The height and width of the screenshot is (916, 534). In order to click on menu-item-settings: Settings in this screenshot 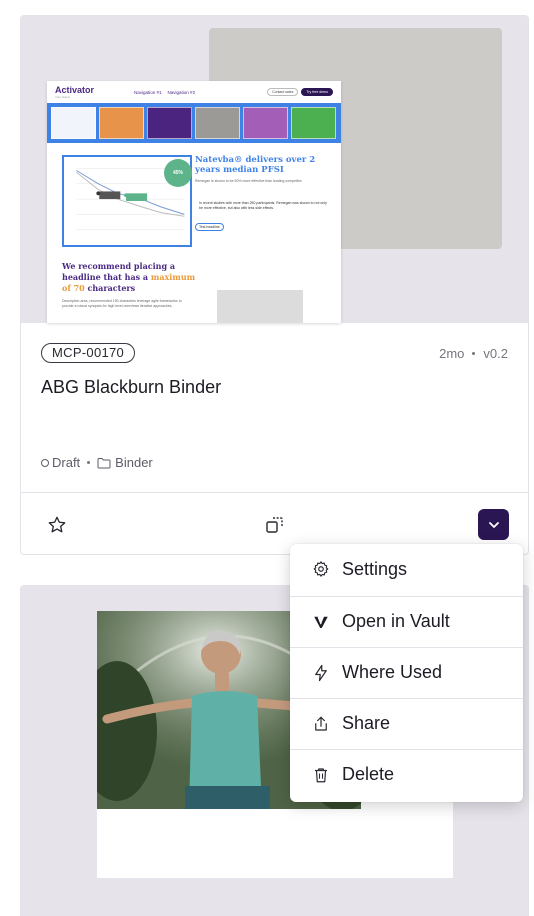, I will do `click(406, 569)`.